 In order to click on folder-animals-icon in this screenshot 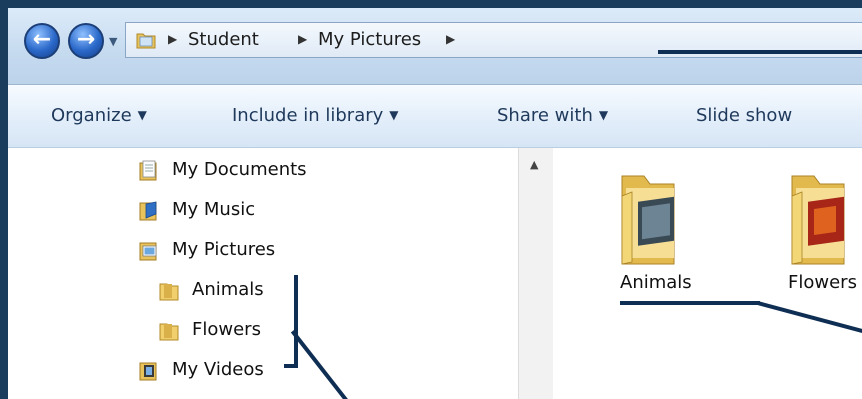, I will do `click(648, 220)`.